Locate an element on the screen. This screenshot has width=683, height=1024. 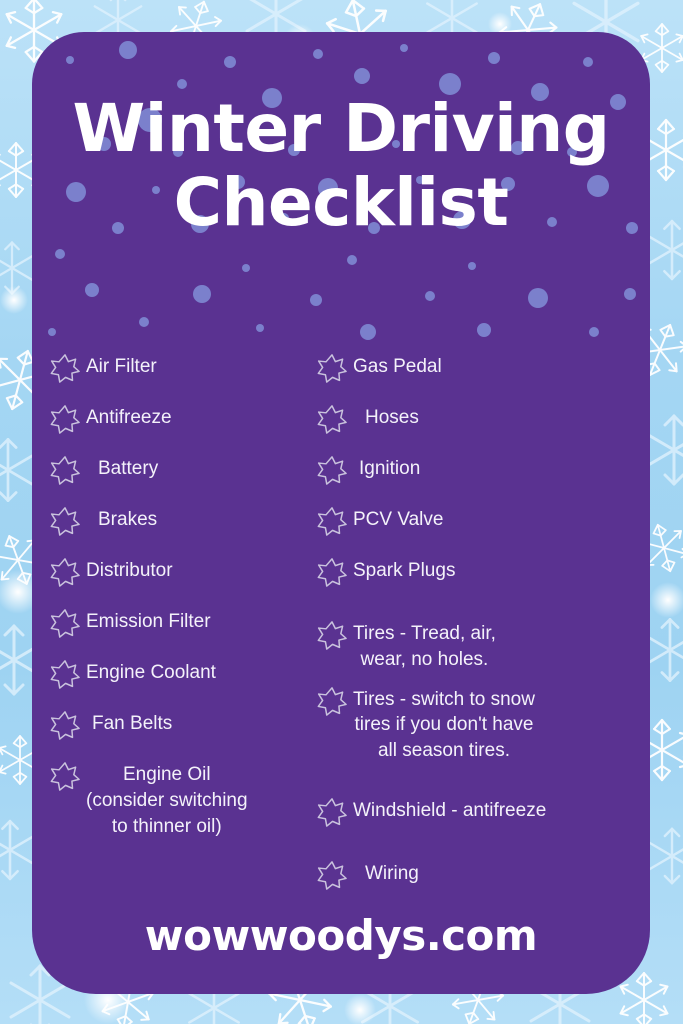
list-item: Brakes is located at coordinates (192, 519).